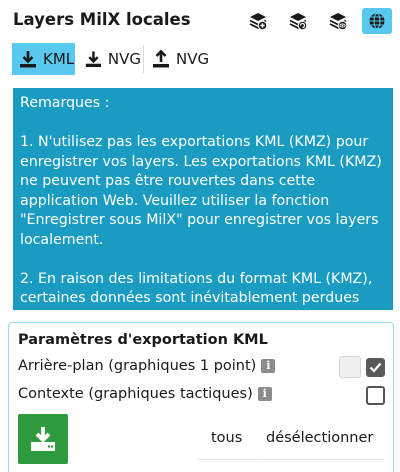 The width and height of the screenshot is (400, 472). What do you see at coordinates (338, 21) in the screenshot?
I see `layer-visibility-icon` at bounding box center [338, 21].